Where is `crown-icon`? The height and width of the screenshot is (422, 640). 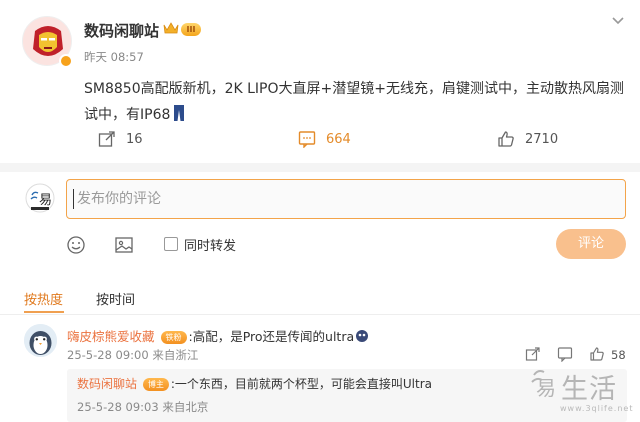 crown-icon is located at coordinates (171, 28).